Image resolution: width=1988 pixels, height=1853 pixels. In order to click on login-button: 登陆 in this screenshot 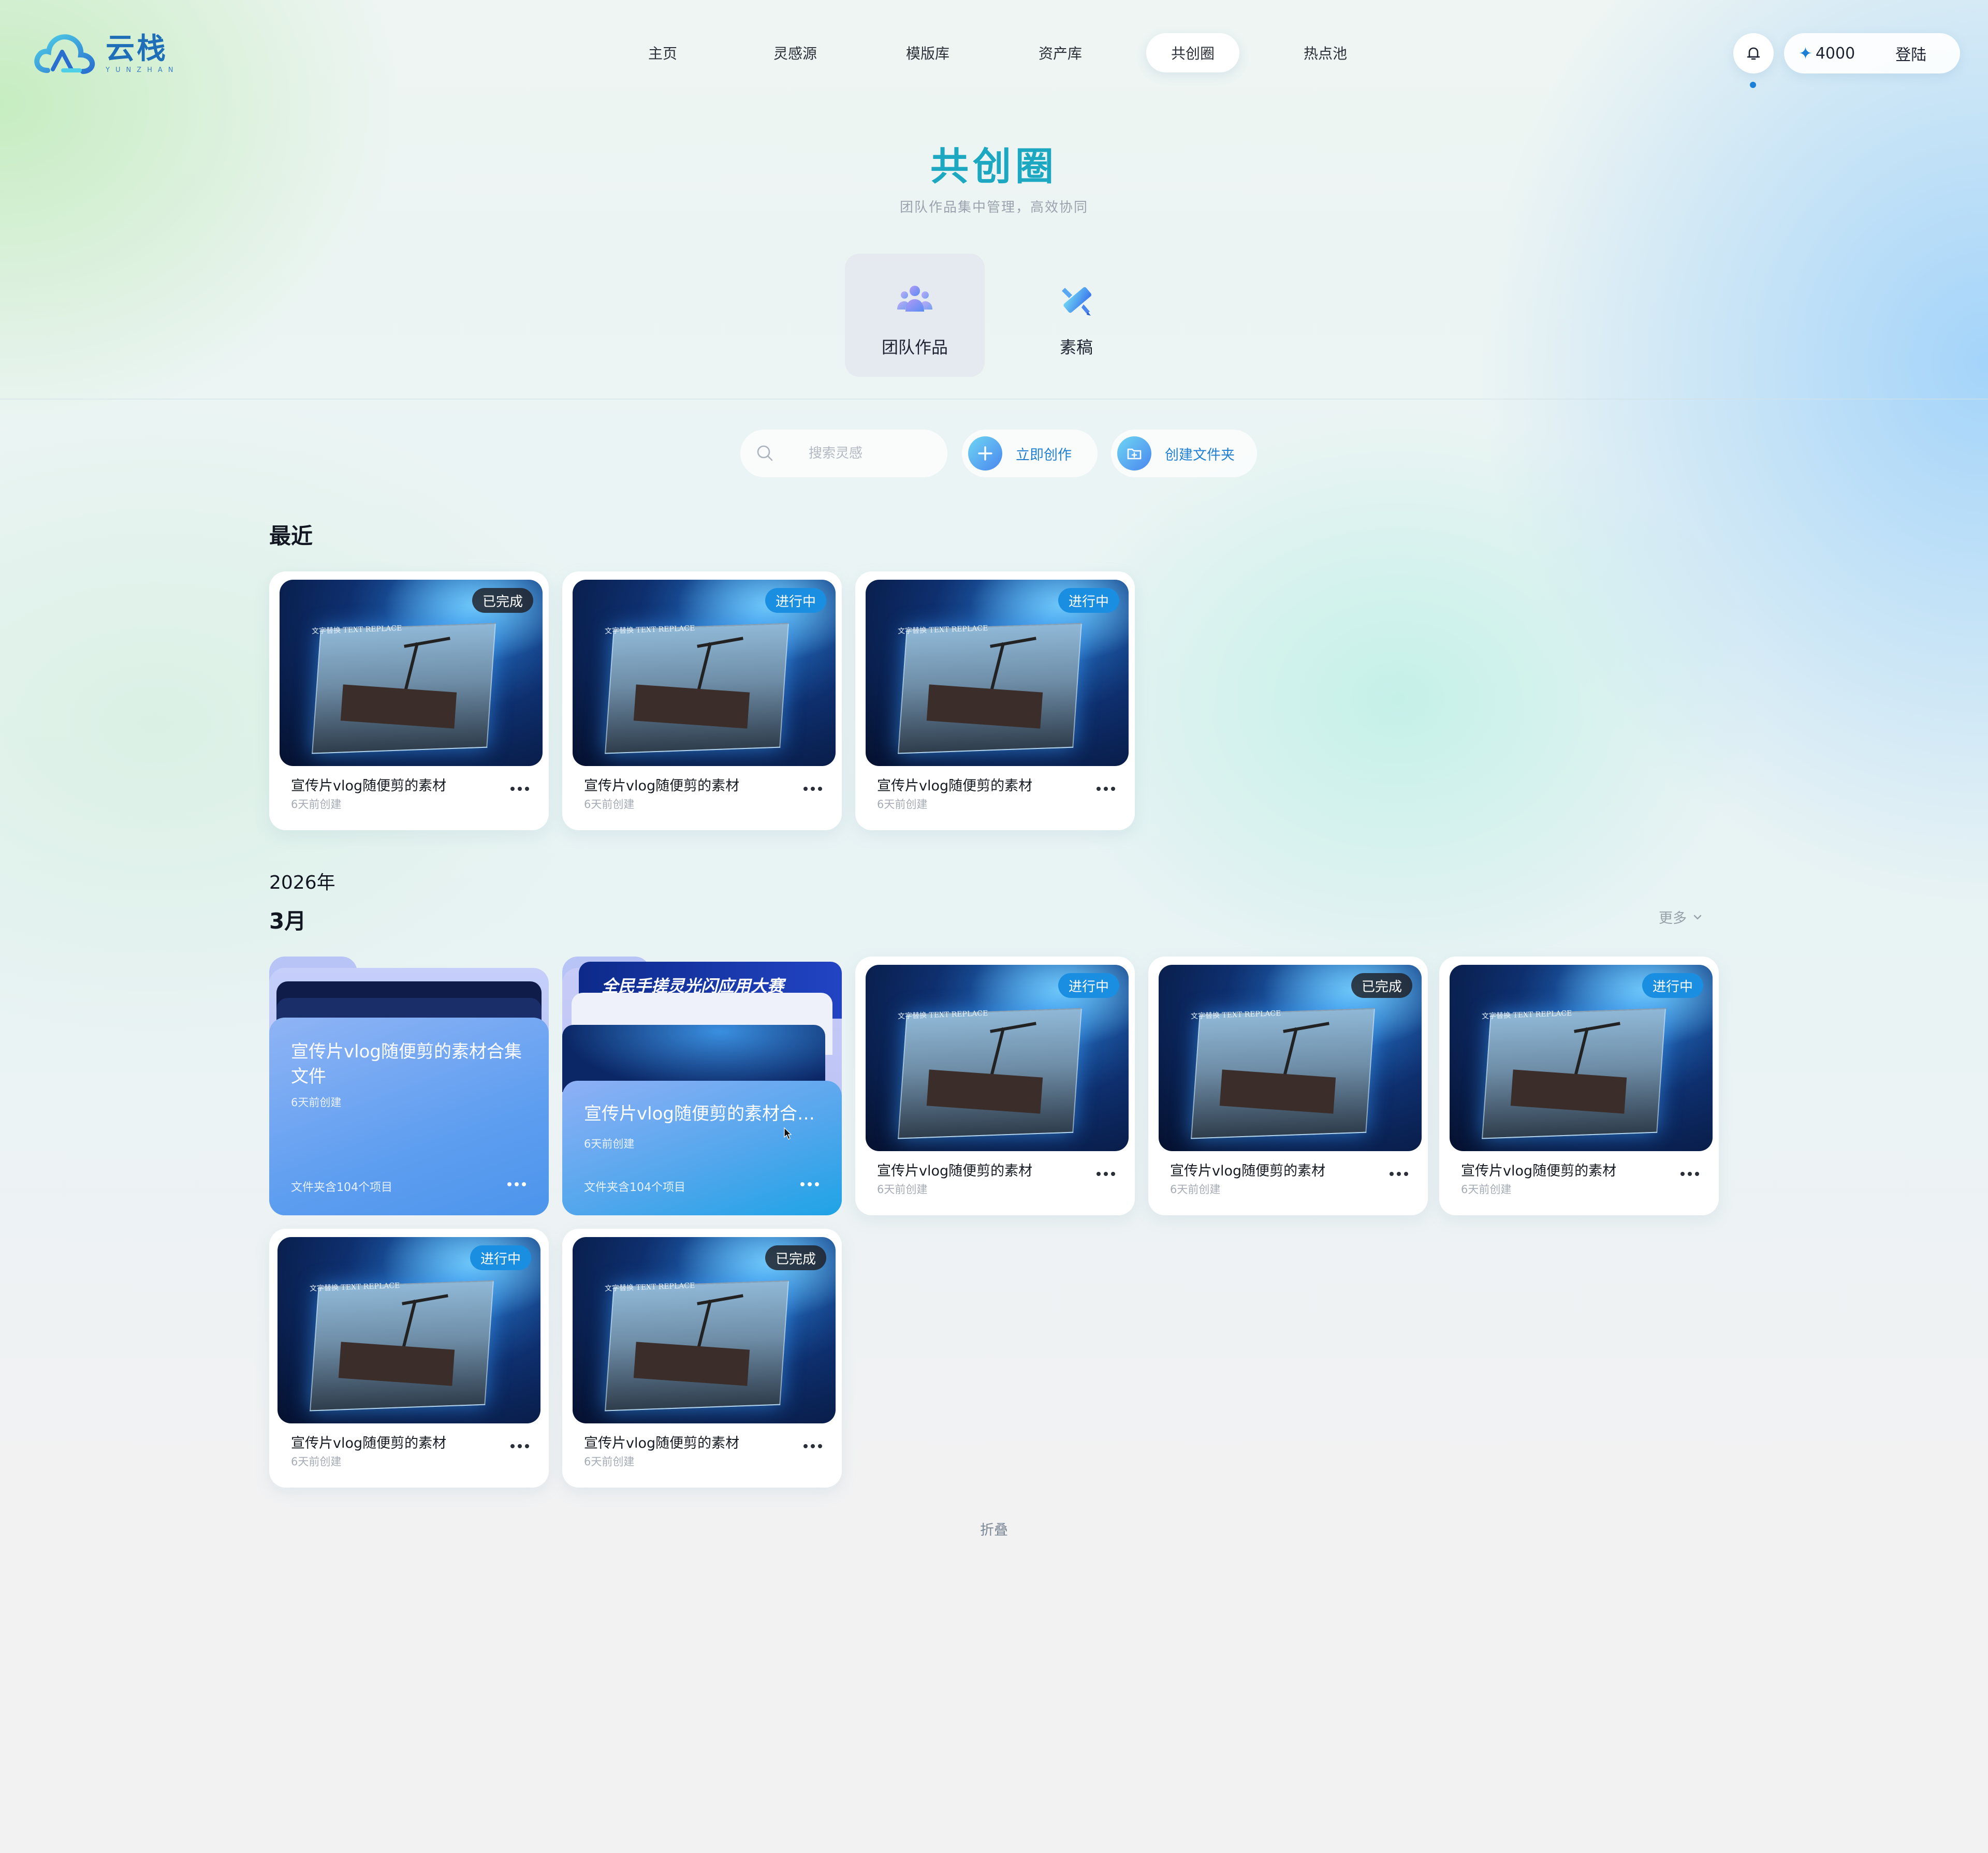, I will do `click(1910, 53)`.